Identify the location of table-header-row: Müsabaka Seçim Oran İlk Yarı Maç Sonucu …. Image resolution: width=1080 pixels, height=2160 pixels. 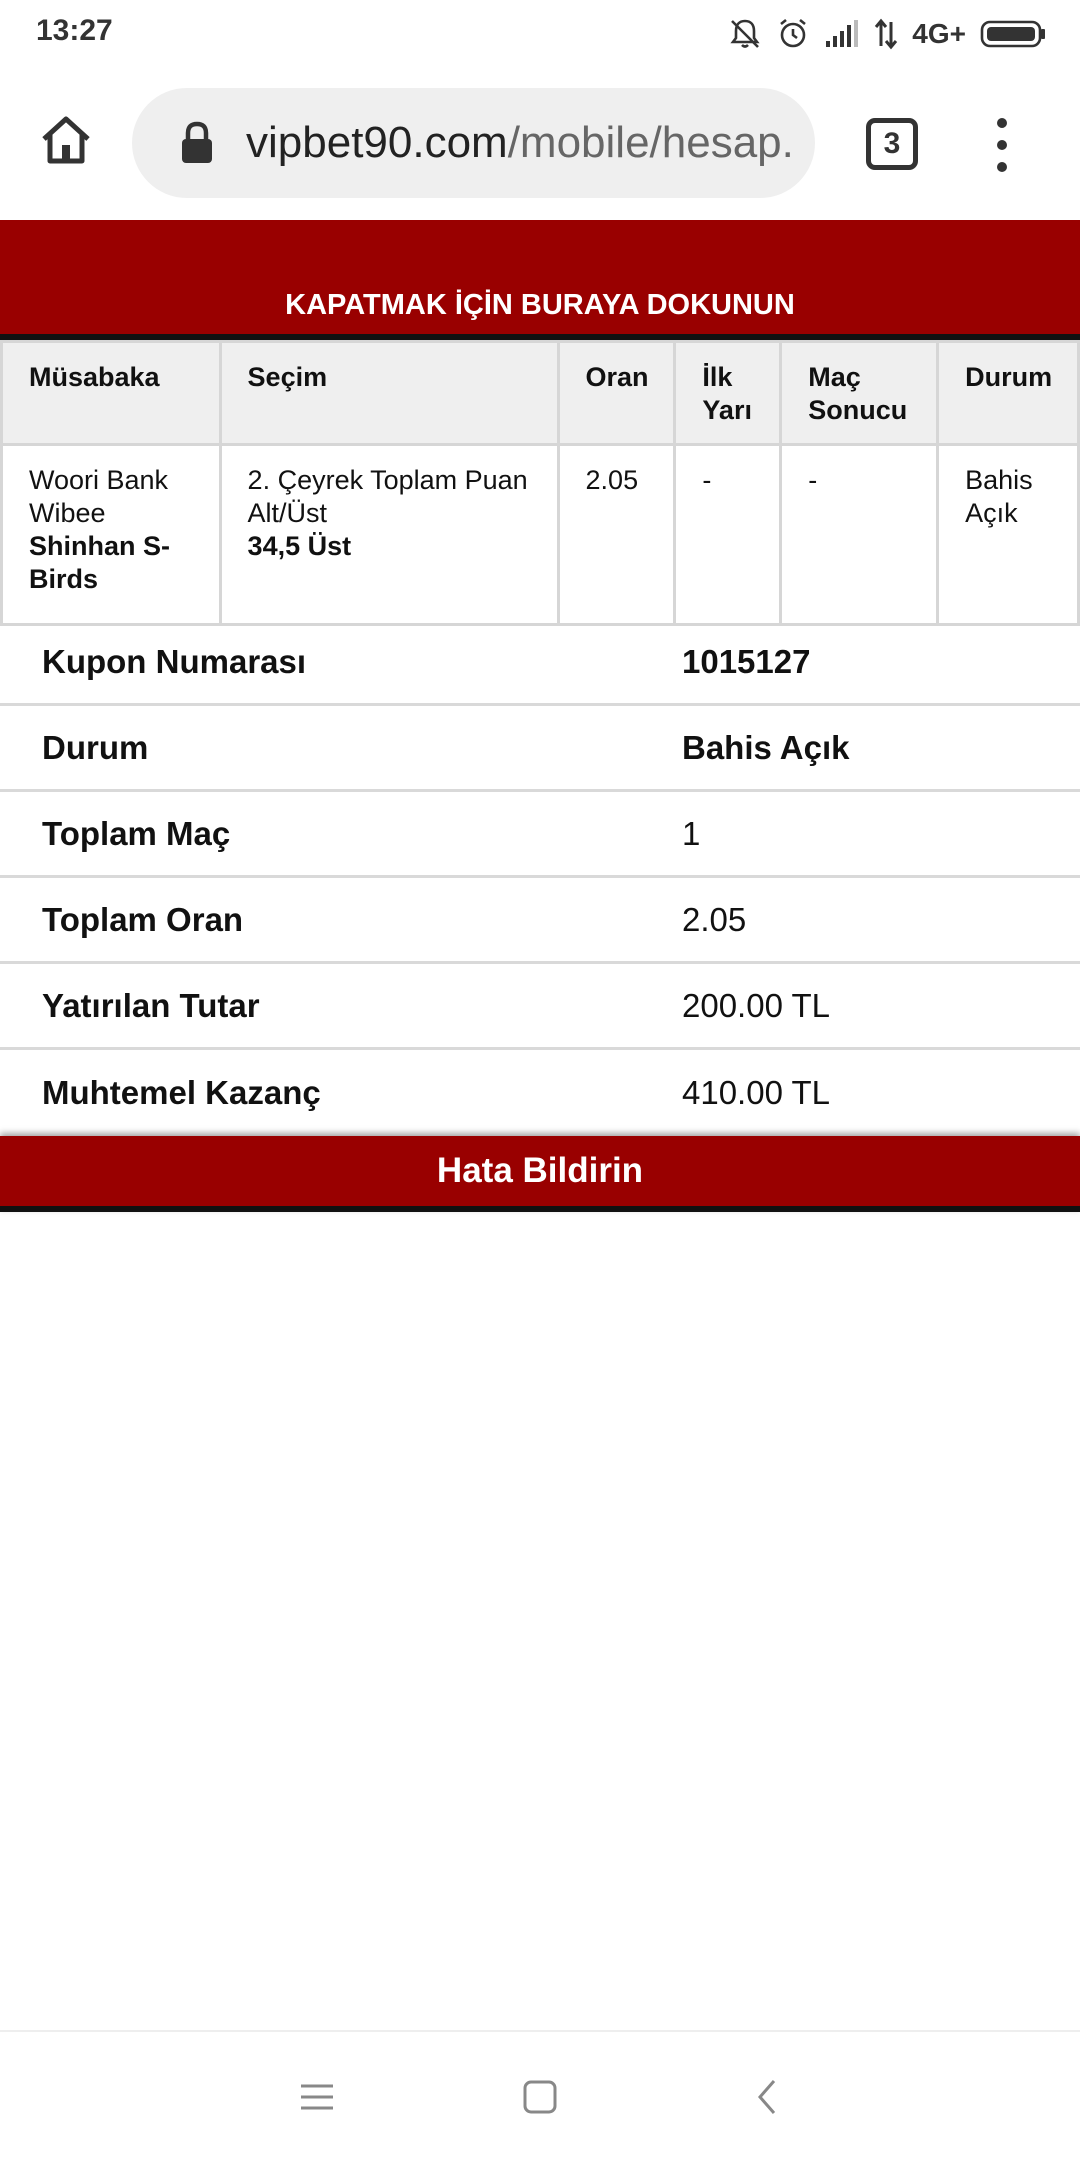
(540, 393).